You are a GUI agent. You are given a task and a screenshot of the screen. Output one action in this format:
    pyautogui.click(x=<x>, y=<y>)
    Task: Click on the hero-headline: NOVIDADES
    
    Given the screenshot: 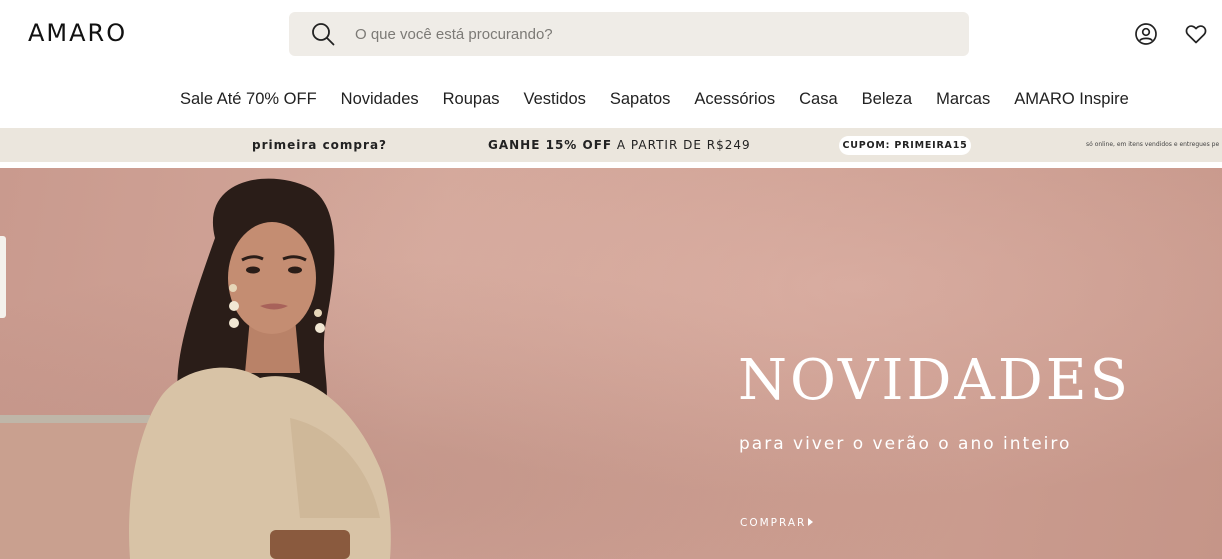 What is the action you would take?
    pyautogui.click(x=934, y=380)
    